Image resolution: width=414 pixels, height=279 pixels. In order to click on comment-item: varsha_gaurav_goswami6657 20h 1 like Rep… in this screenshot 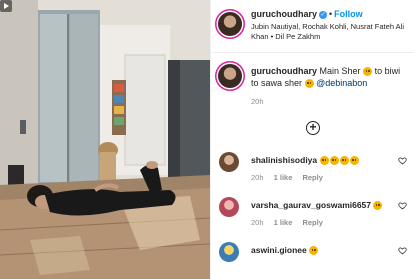, I will do `click(312, 217)`.